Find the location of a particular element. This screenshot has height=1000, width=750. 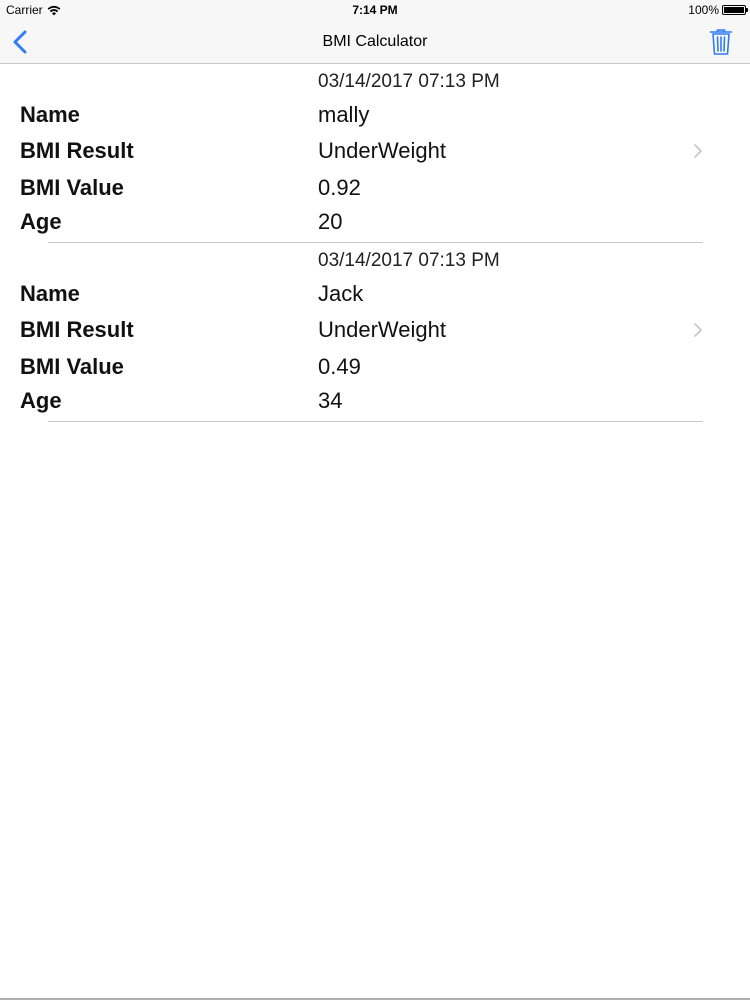

bmi-value-row: BMI Value 0.92 is located at coordinates (360, 190).